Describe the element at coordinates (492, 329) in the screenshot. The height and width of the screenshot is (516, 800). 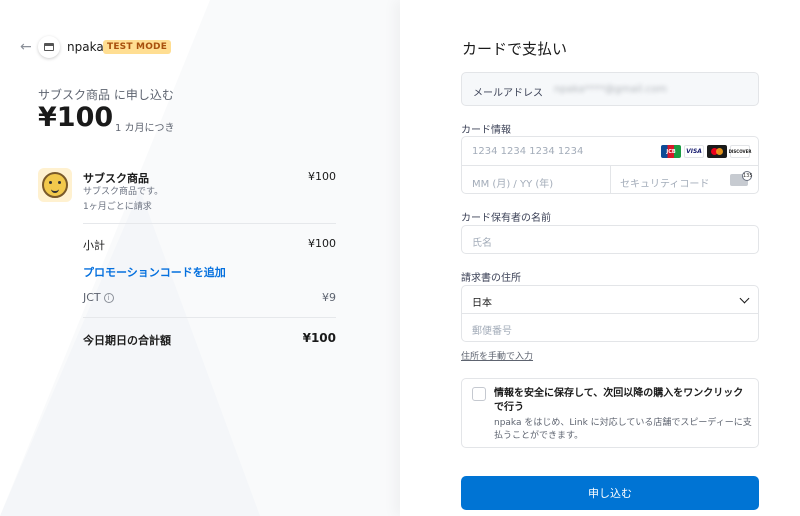
I see `postal-code-input: 郵便番号` at that location.